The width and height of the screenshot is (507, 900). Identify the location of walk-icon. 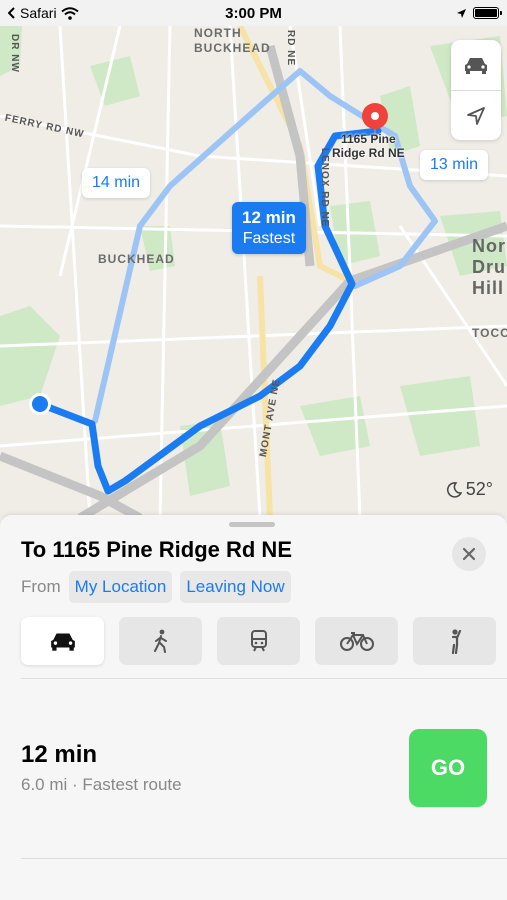
(160, 641).